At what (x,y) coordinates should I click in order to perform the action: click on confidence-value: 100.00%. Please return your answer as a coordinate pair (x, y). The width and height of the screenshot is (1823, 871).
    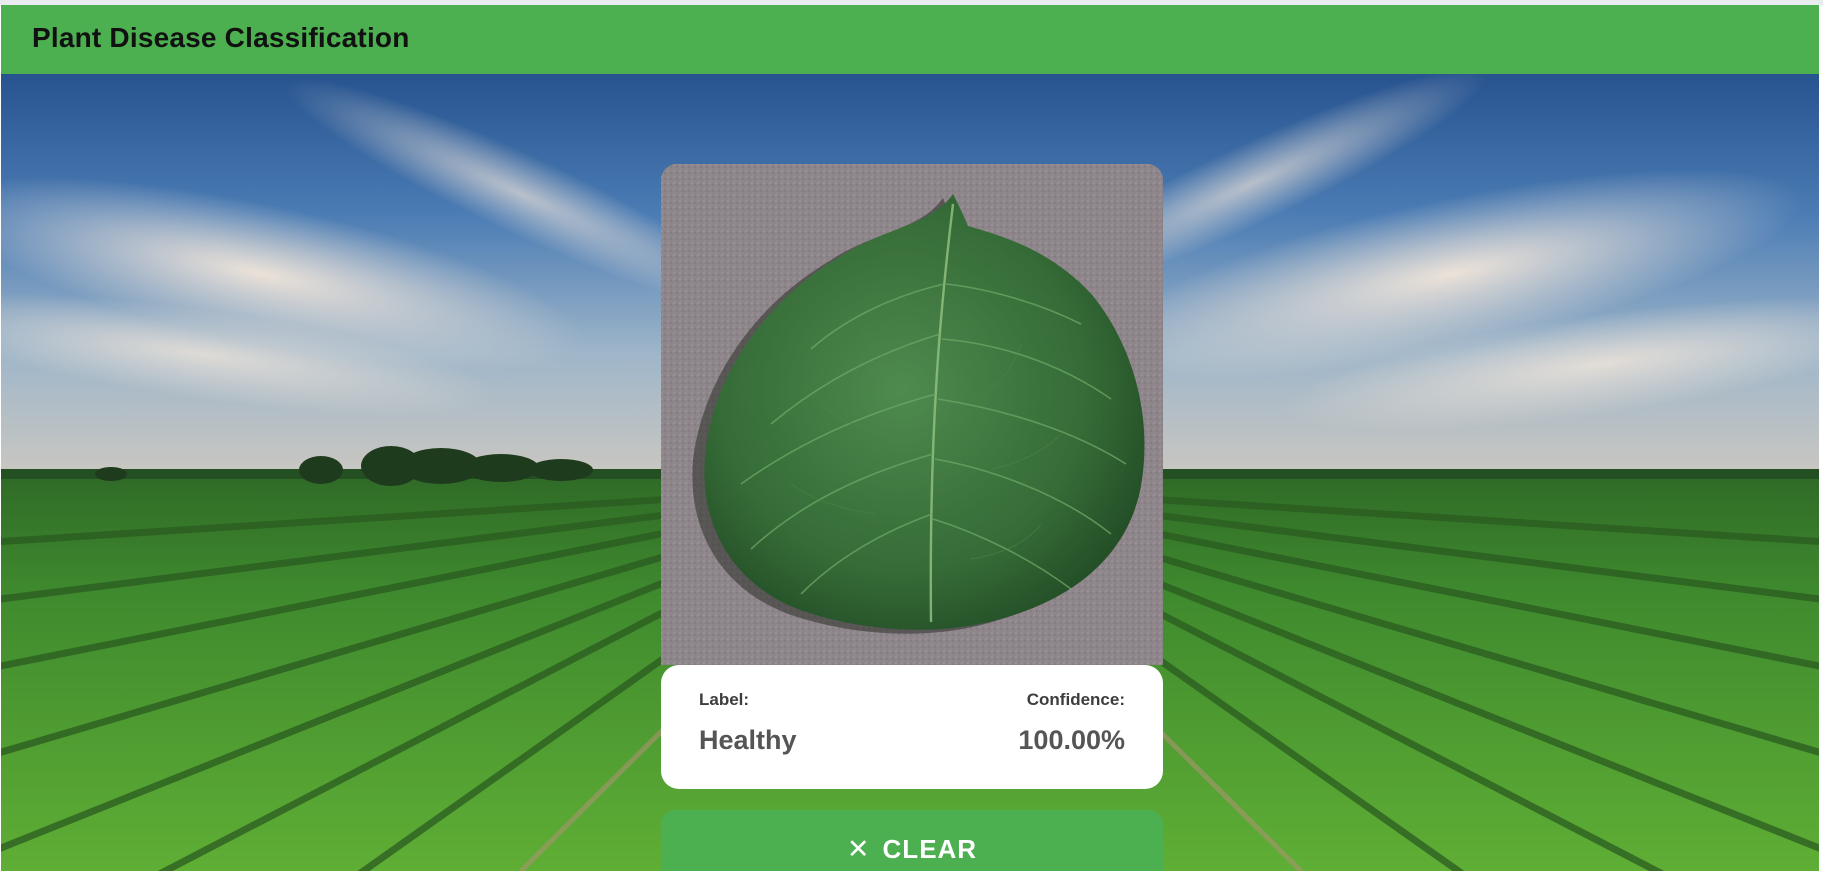
    Looking at the image, I should click on (1071, 740).